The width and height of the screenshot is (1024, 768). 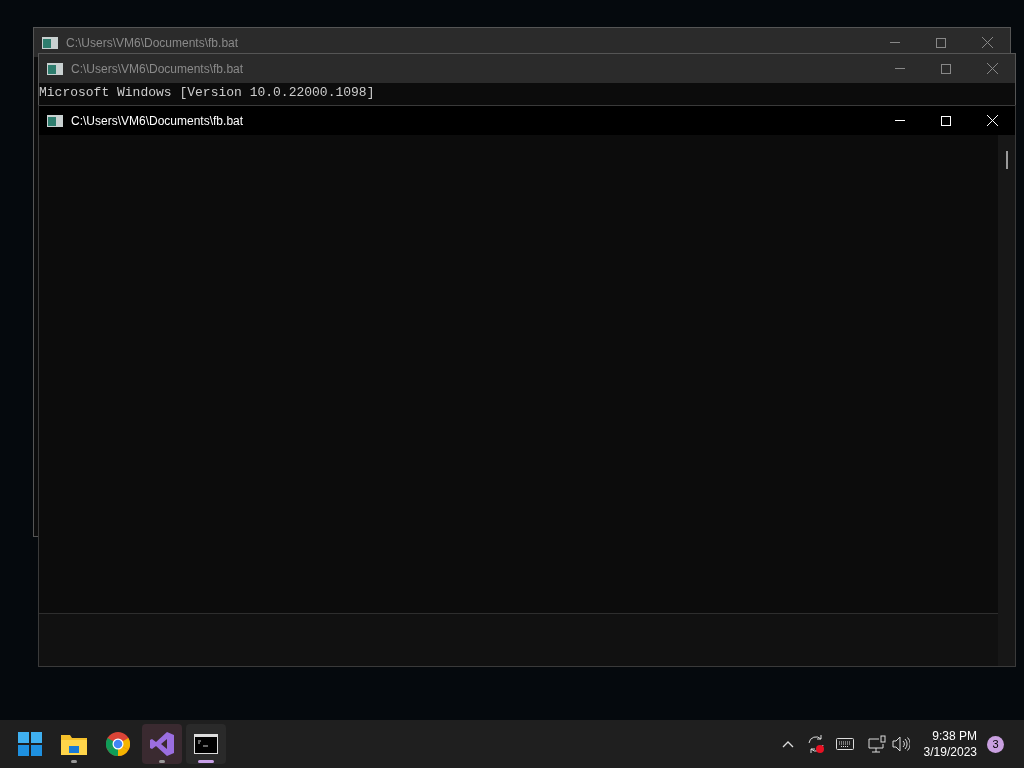 What do you see at coordinates (954, 736) in the screenshot?
I see `clock-time: 9:38 PM` at bounding box center [954, 736].